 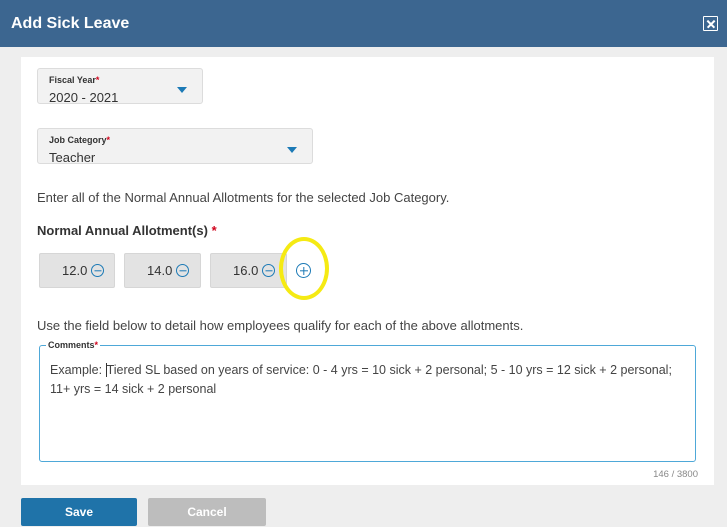 I want to click on highlight-annotation, so click(x=304, y=268).